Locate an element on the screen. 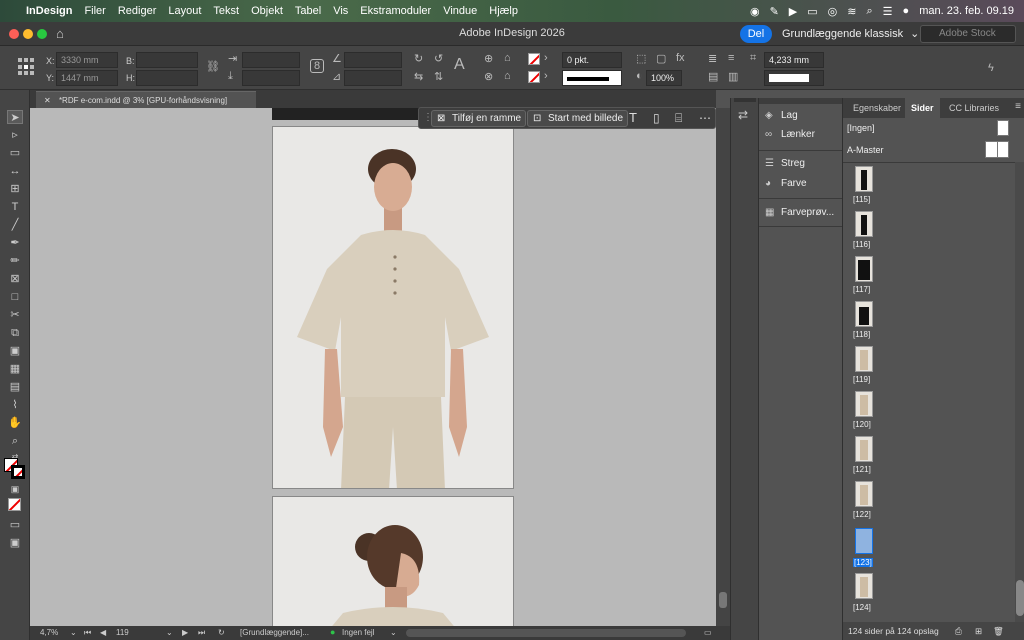  height-field is located at coordinates (167, 78).